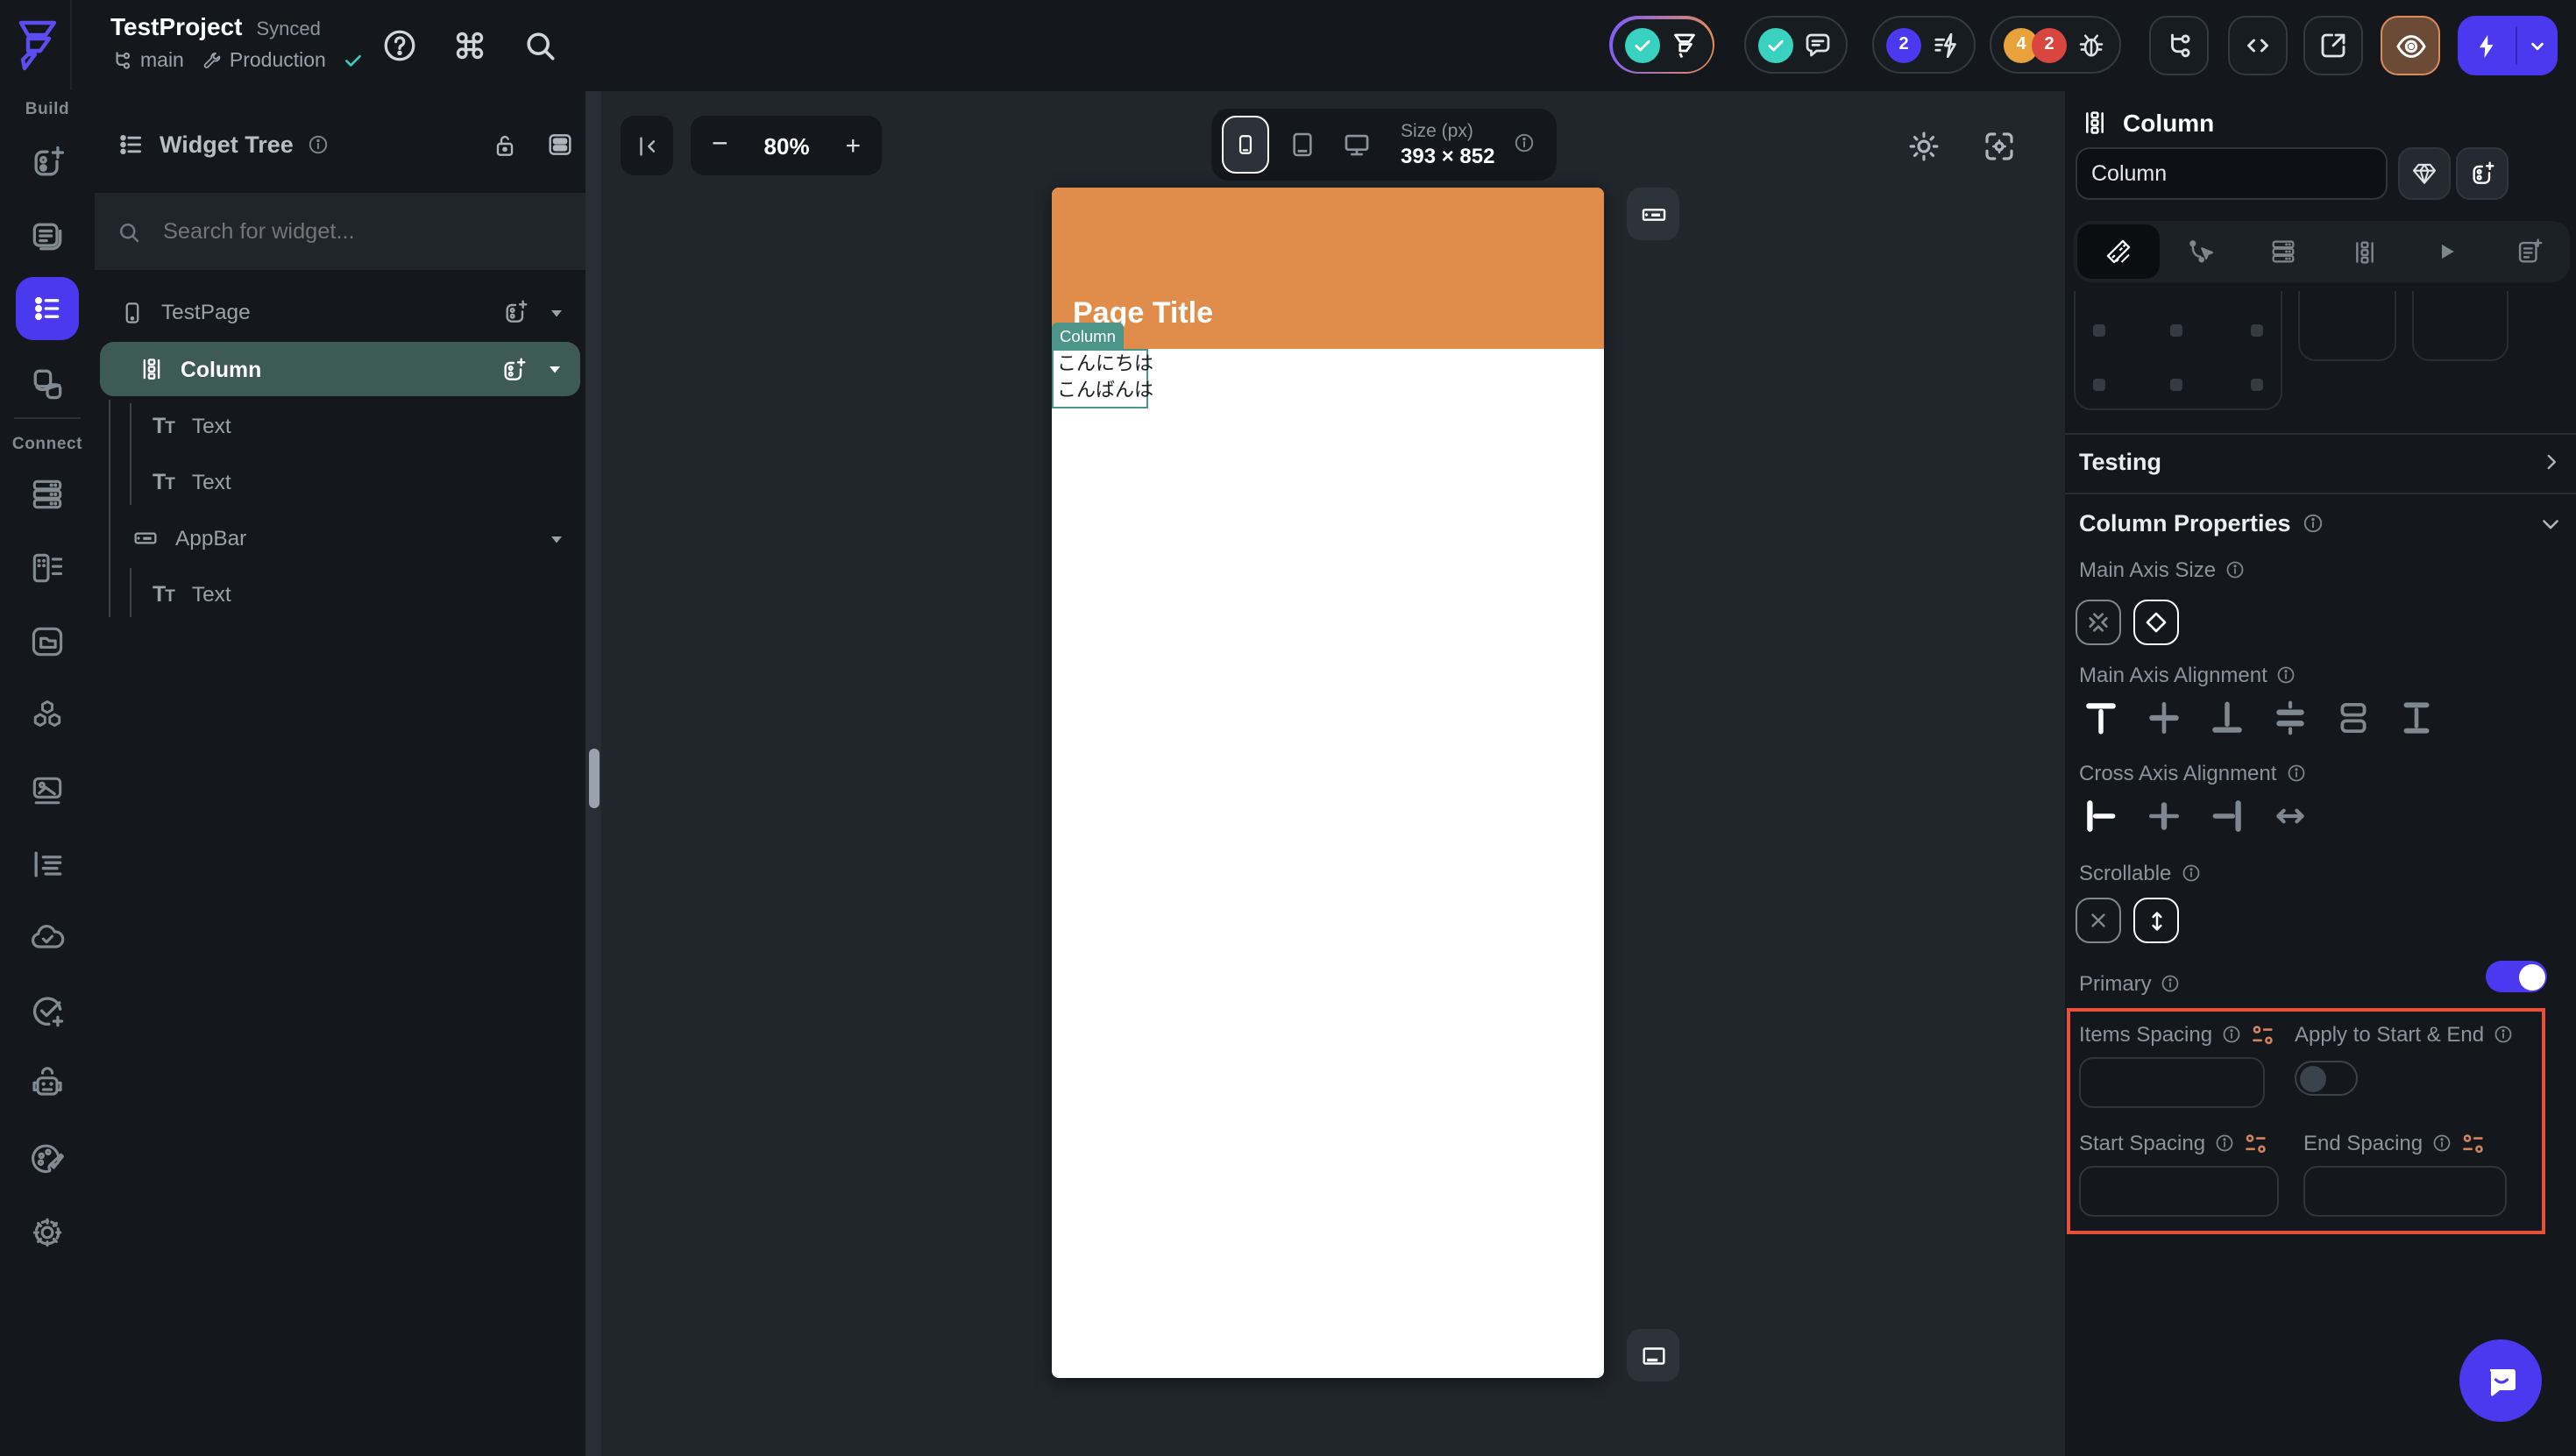 This screenshot has width=2576, height=1456. I want to click on preview-text-2: こんばんは, so click(1105, 392).